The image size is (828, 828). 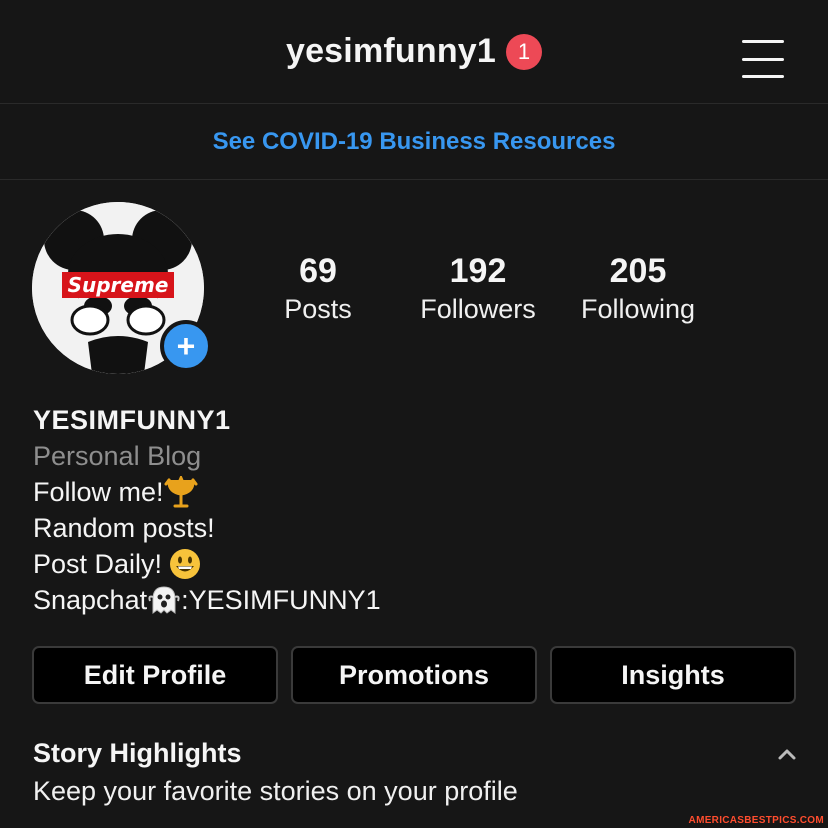 I want to click on top-bar: yesimfunny1 1, so click(x=414, y=52).